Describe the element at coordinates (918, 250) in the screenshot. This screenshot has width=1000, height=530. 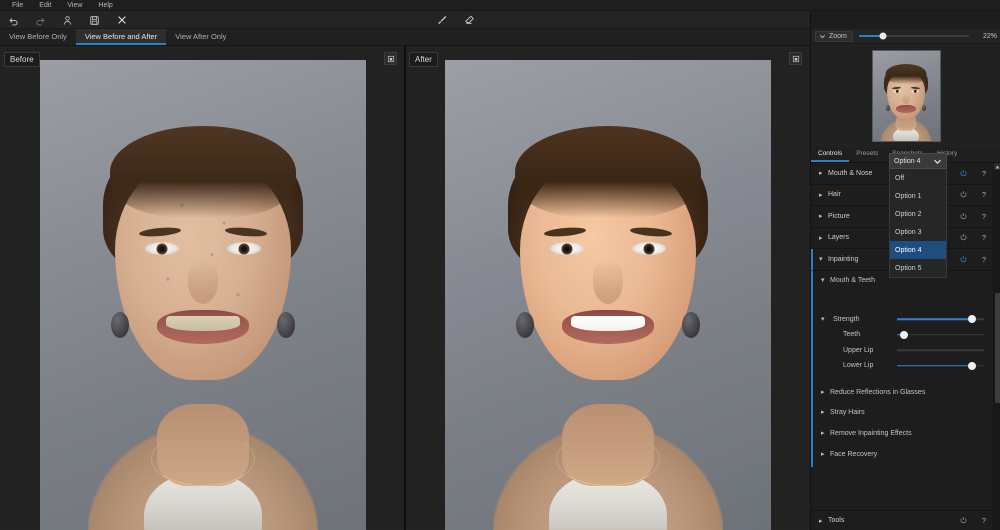
I see `option-item-4: Option 4` at that location.